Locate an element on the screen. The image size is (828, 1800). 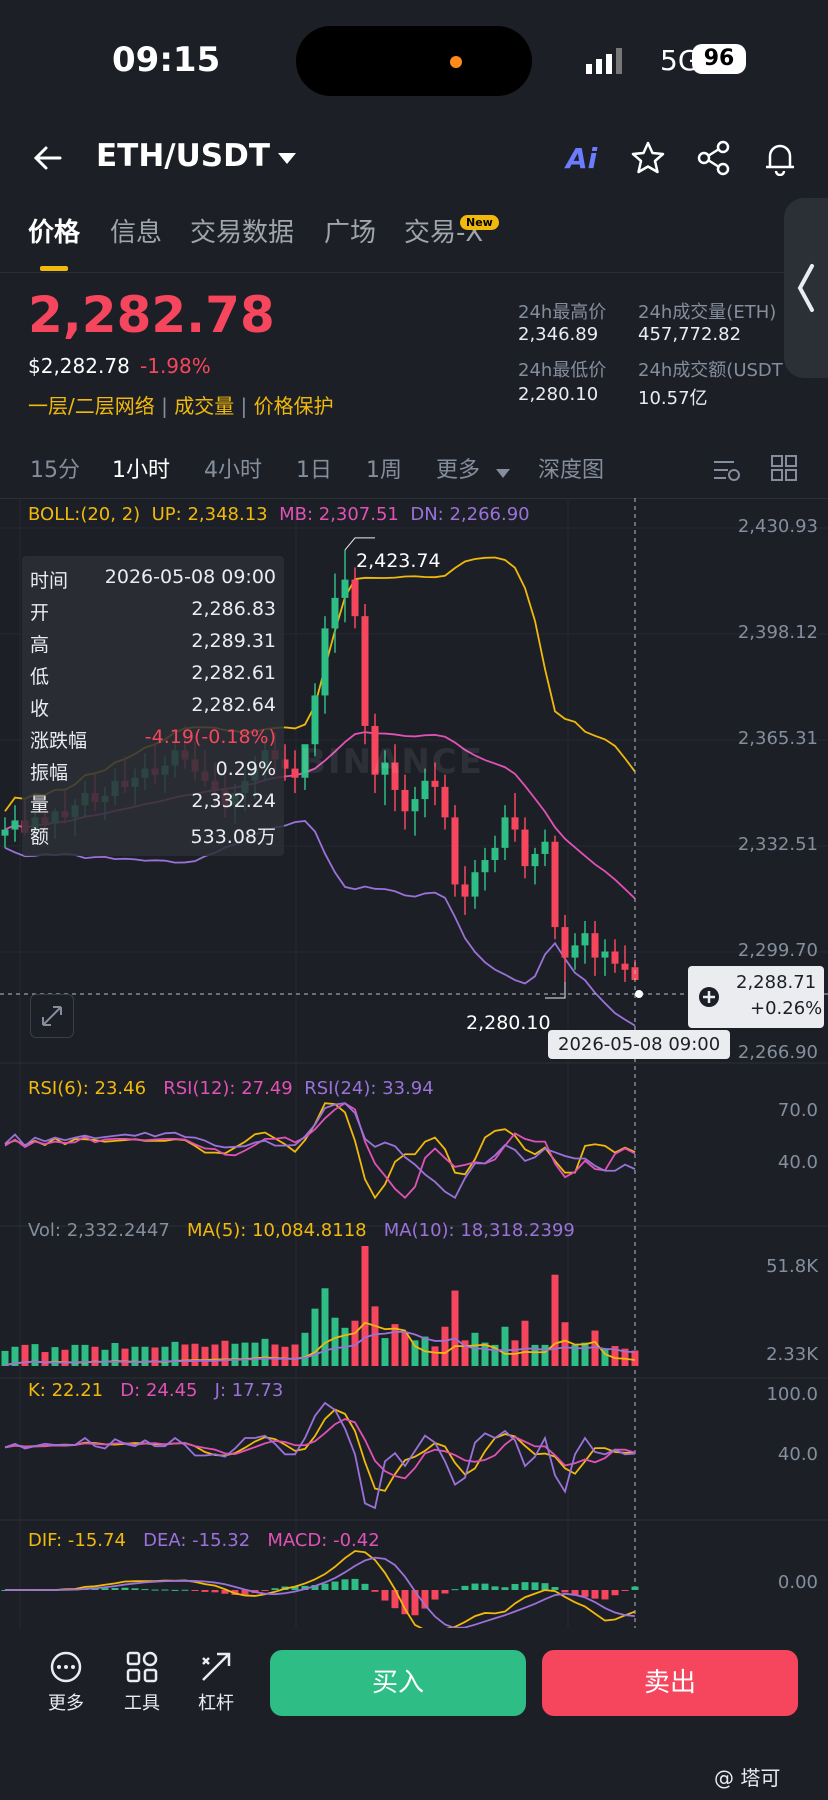
arrow-left-icon is located at coordinates (47, 158).